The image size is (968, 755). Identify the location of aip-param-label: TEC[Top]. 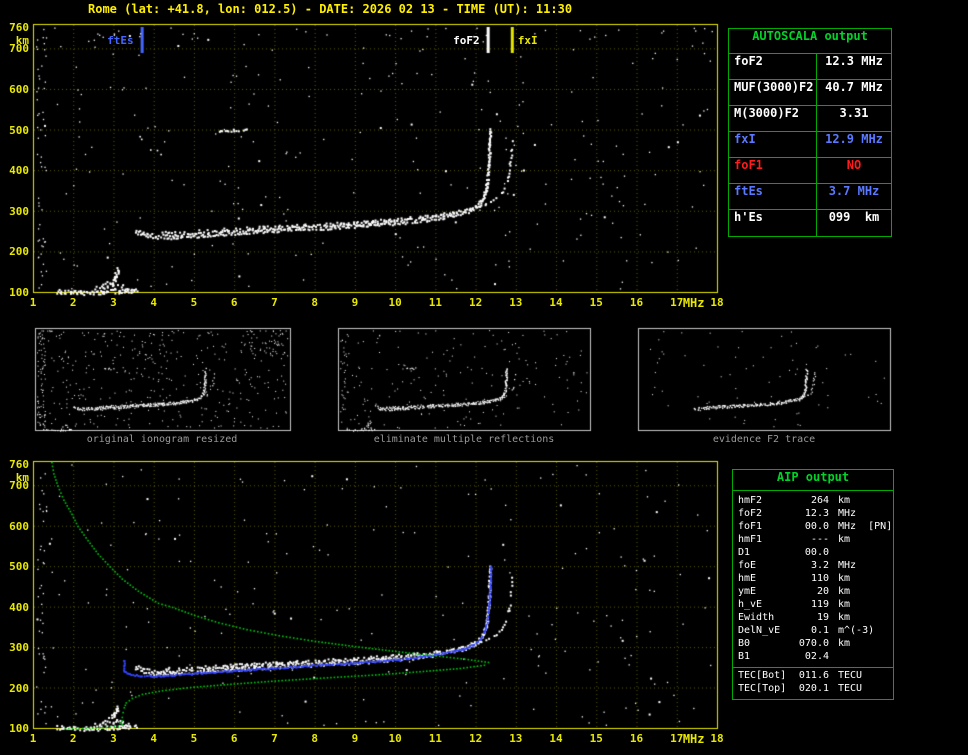
(762, 688).